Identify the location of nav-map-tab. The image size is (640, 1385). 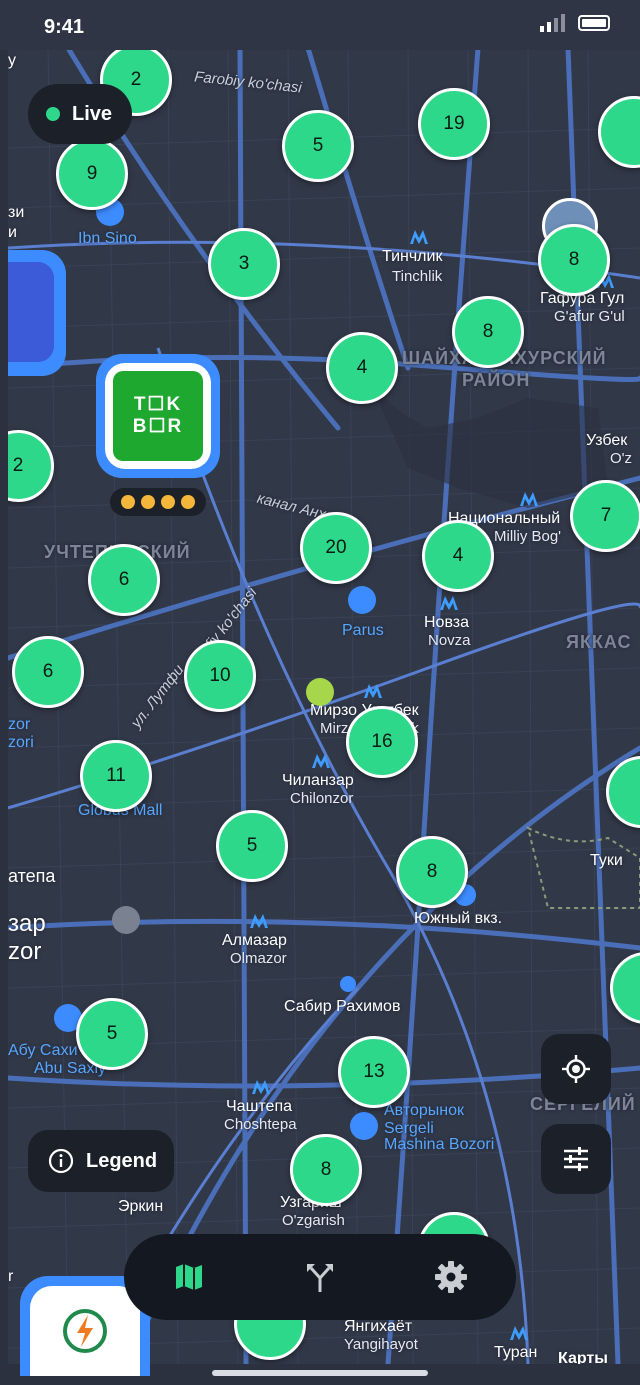
(189, 1277).